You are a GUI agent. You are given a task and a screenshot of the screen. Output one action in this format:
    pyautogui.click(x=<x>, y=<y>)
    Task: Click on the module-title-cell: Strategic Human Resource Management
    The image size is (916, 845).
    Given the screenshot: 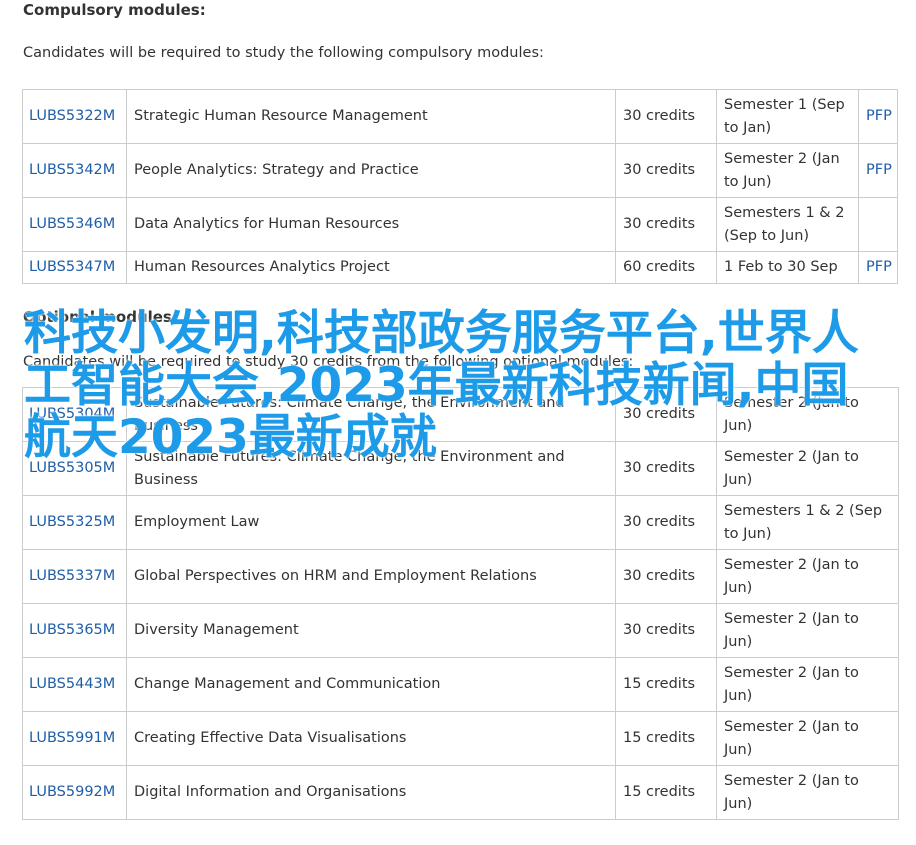 What is the action you would take?
    pyautogui.click(x=371, y=116)
    